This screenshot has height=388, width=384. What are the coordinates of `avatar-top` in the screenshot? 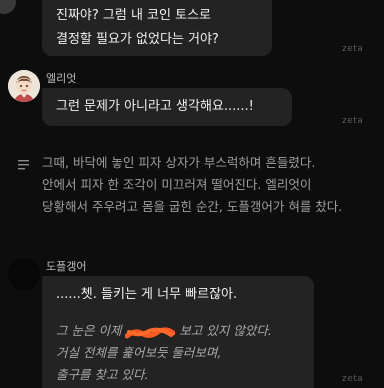 It's located at (8, 7).